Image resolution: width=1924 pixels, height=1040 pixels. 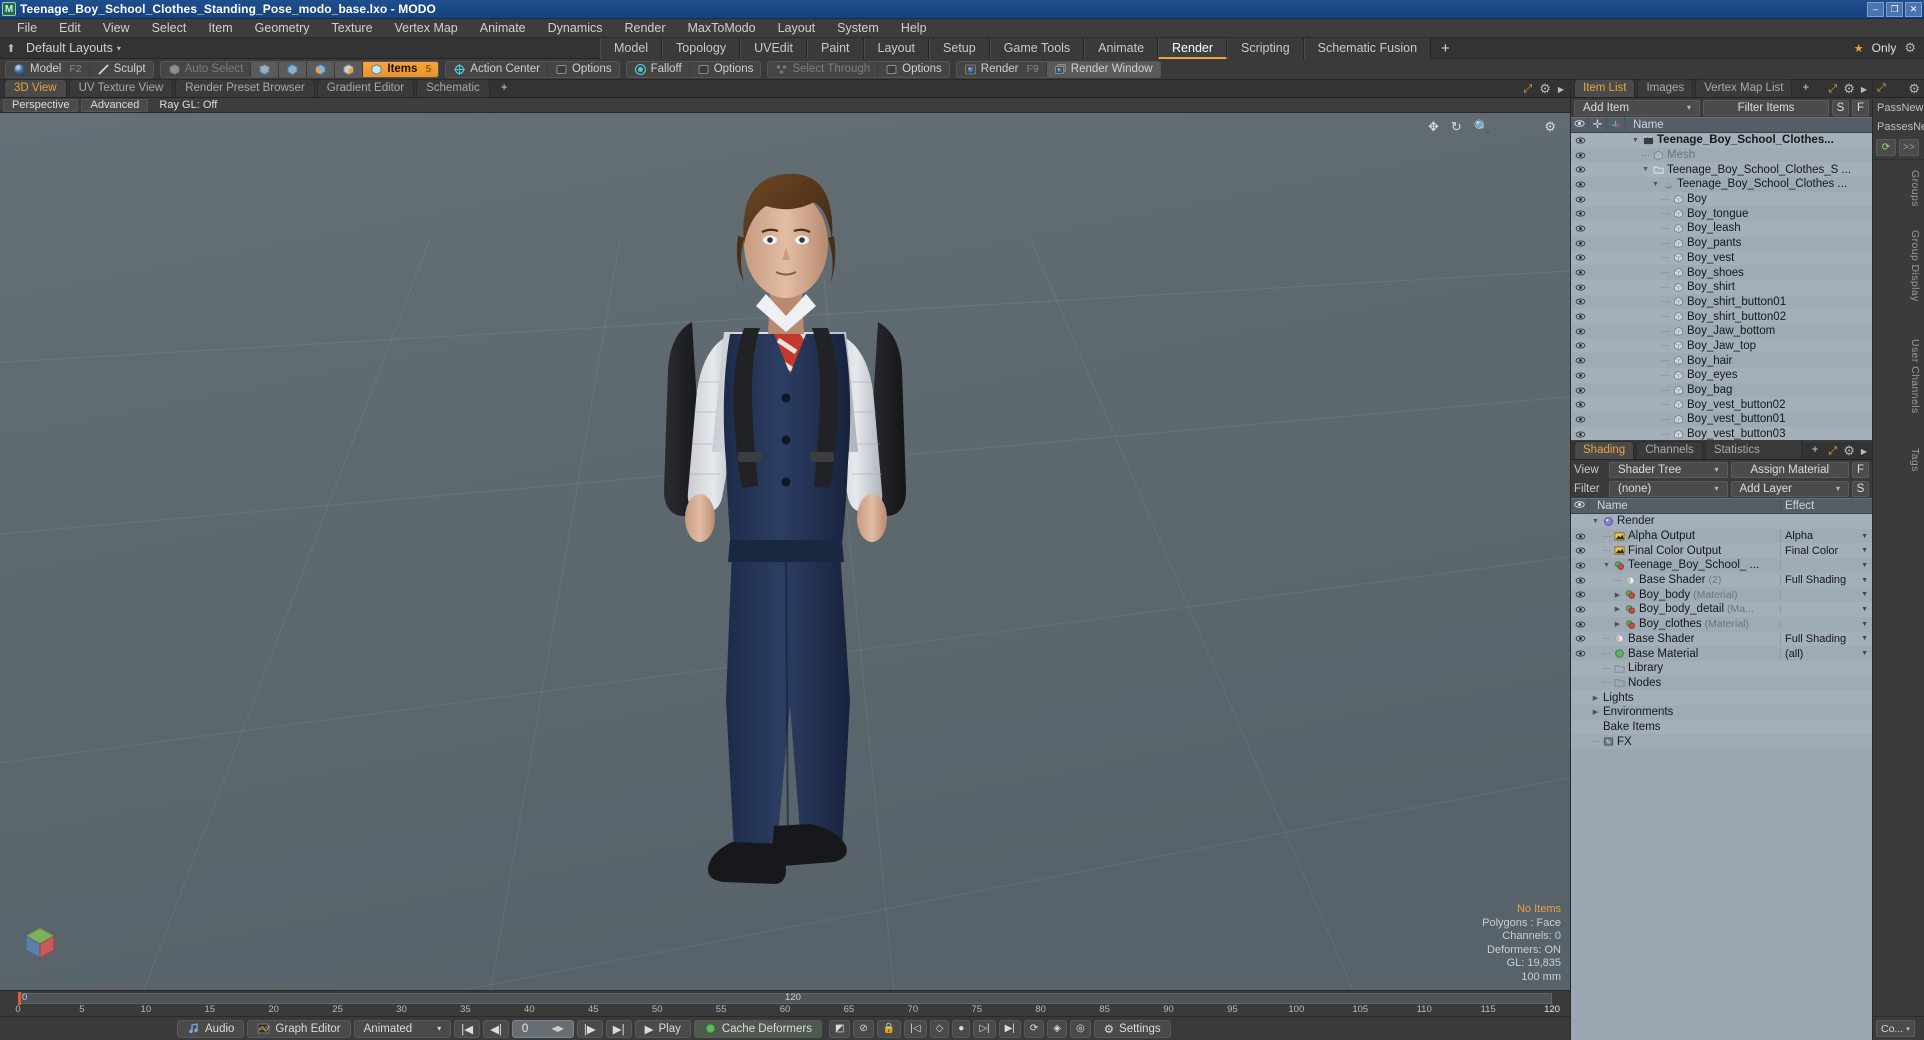 I want to click on command-dropdown: Co... ▾, so click(x=1895, y=1028).